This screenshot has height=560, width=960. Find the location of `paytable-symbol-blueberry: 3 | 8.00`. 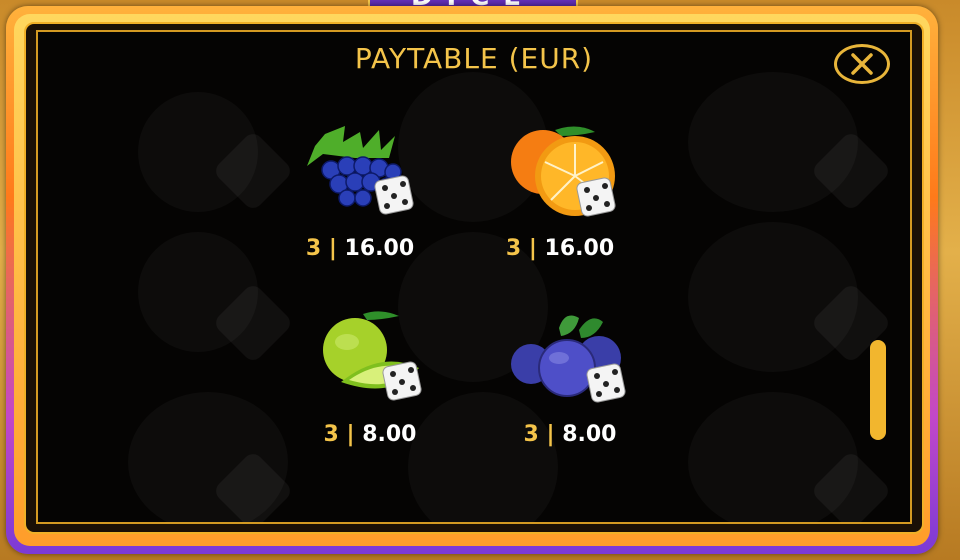

paytable-symbol-blueberry: 3 | 8.00 is located at coordinates (570, 377).